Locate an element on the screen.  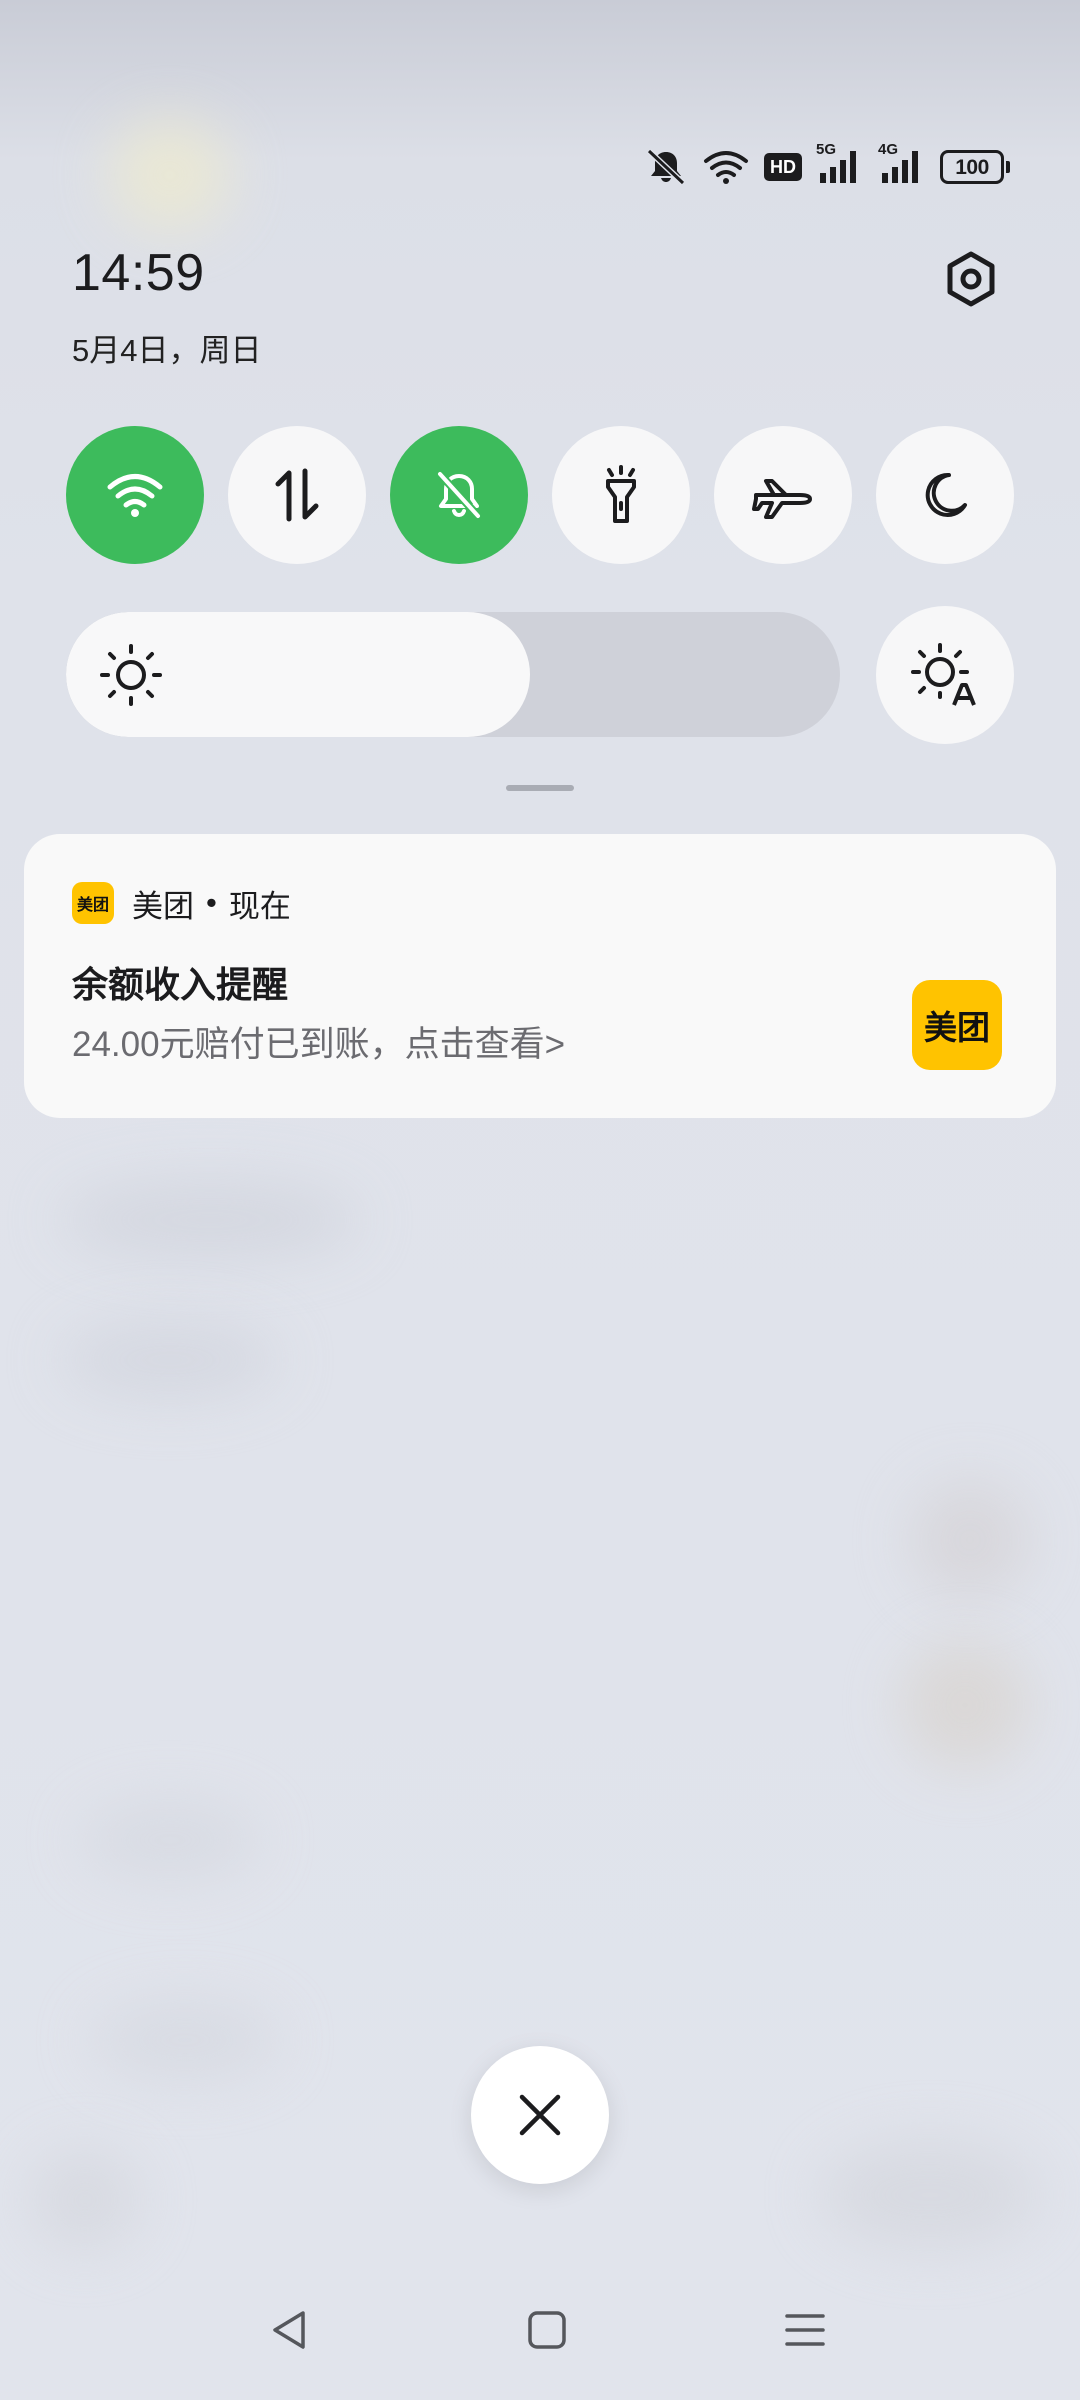
dark-mode-moon-icon is located at coordinates (946, 494).